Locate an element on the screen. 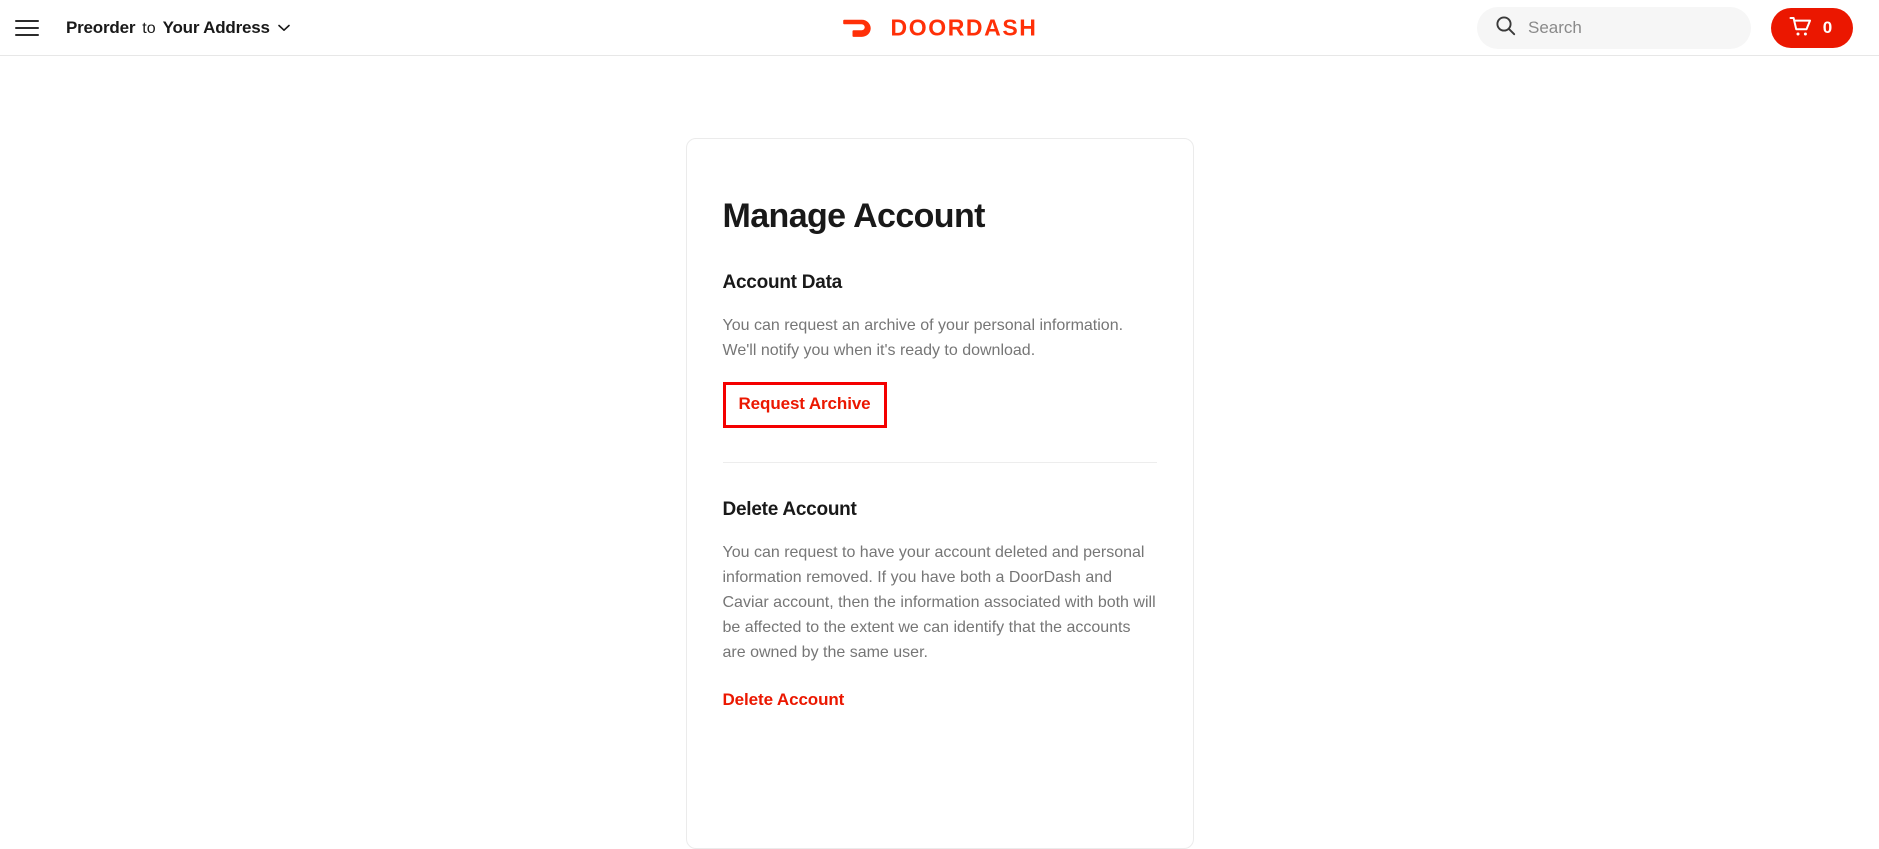 This screenshot has width=1879, height=849. doordash-logo: DOORDASH is located at coordinates (940, 27).